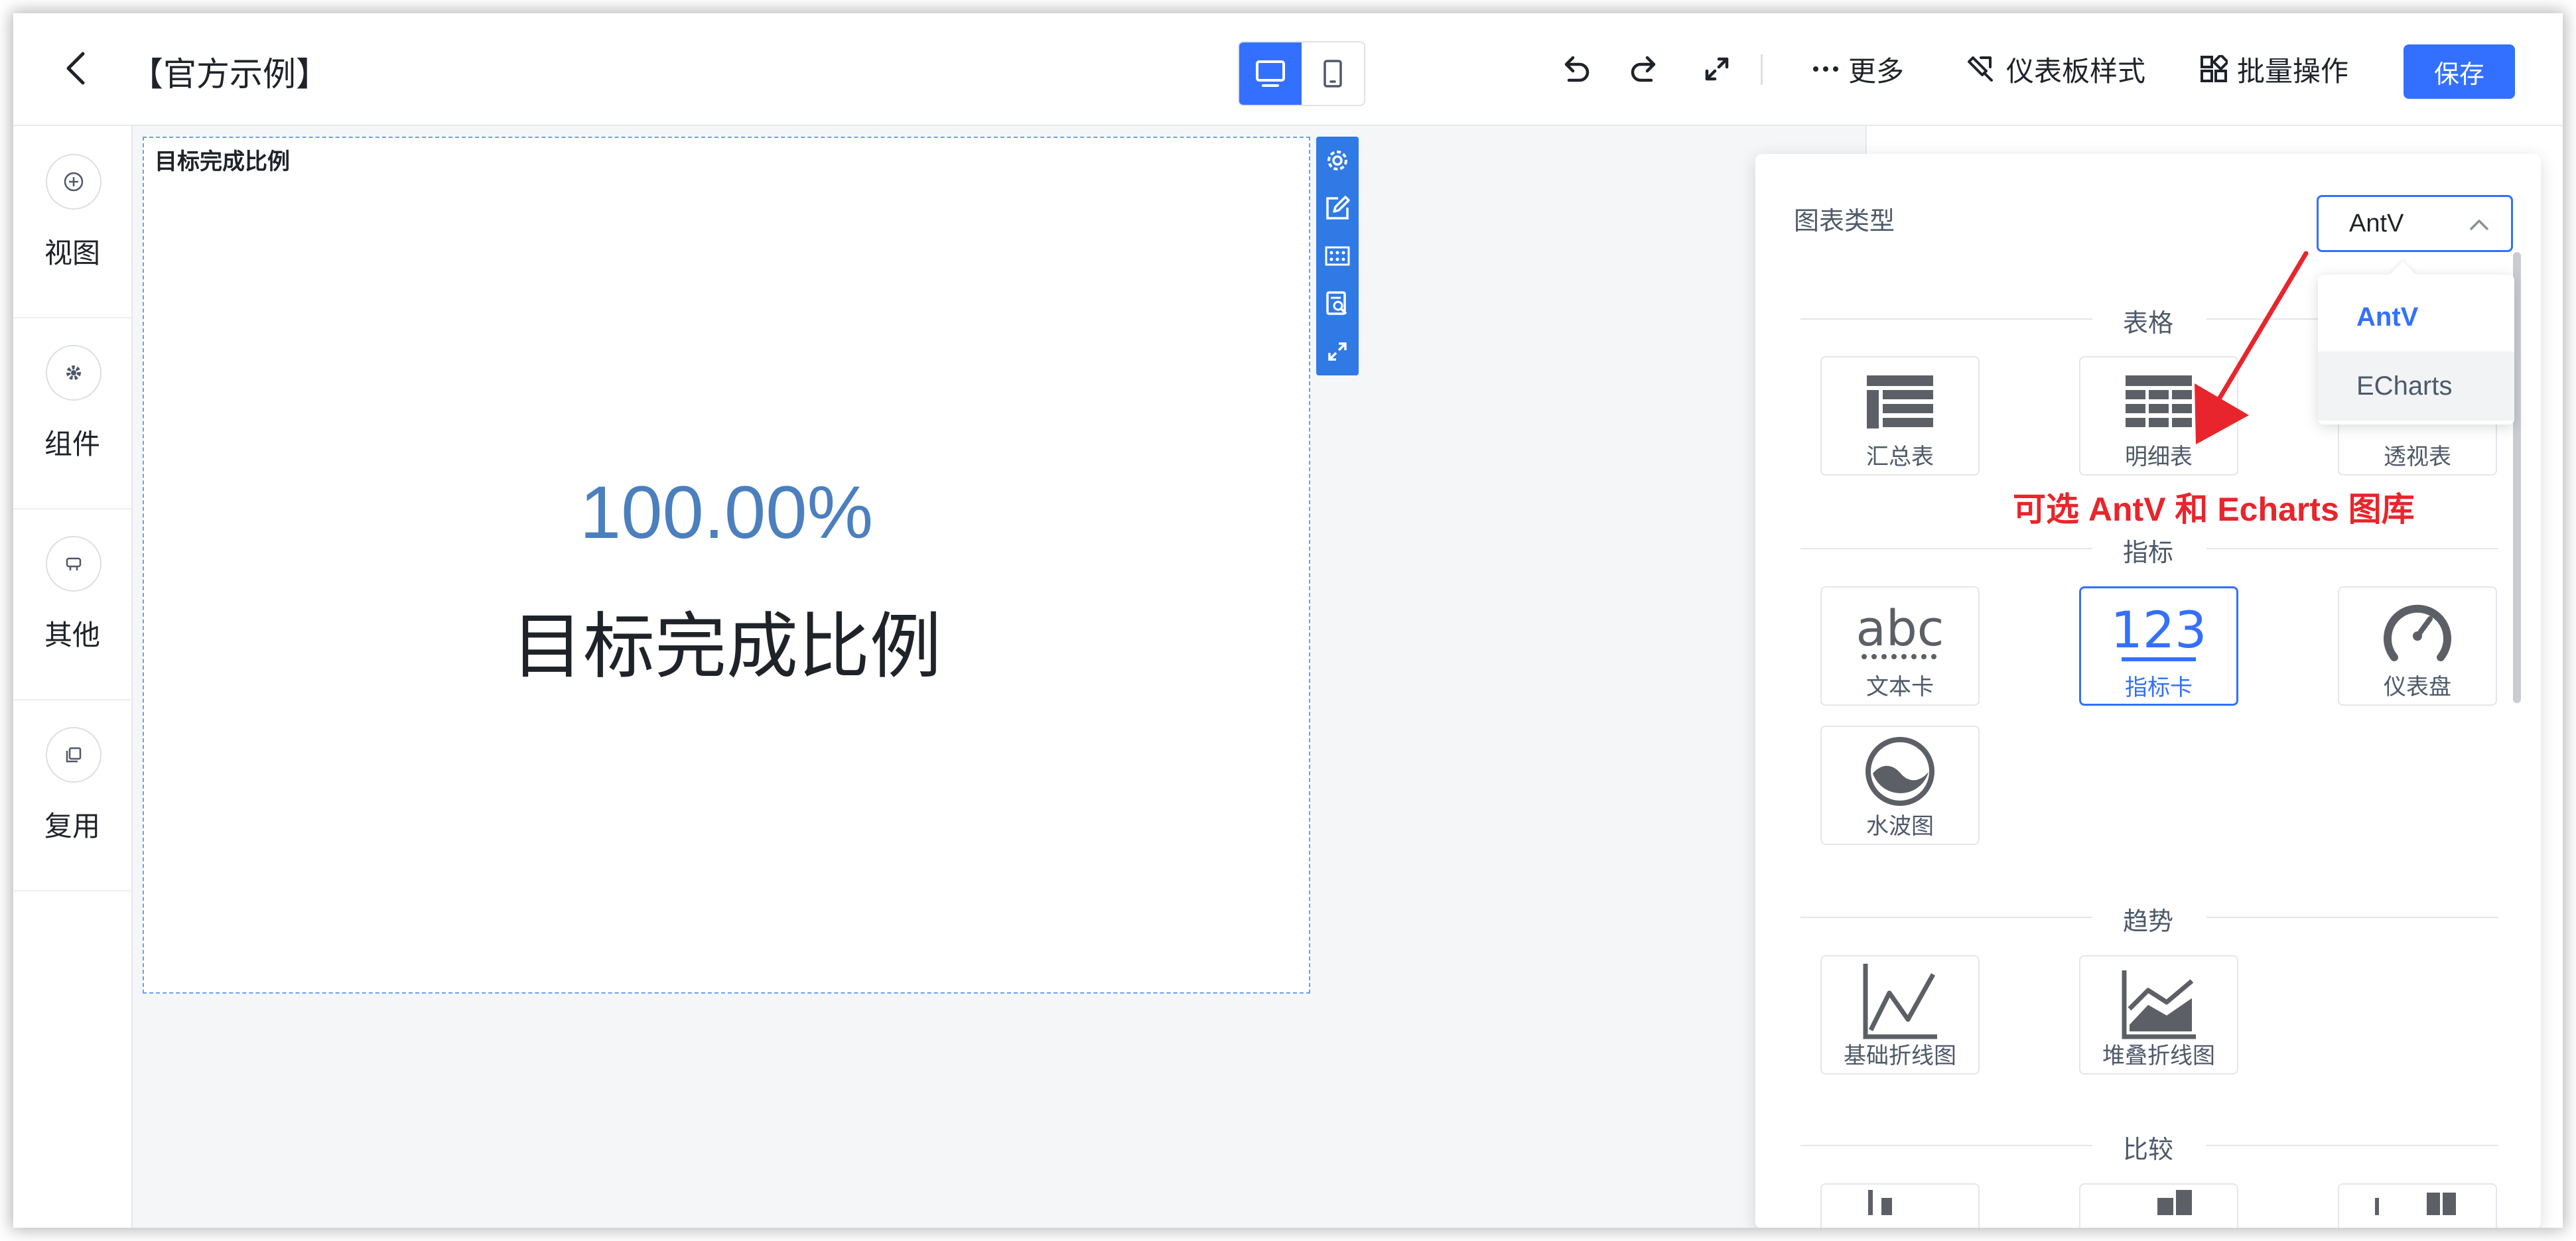 The width and height of the screenshot is (2576, 1241). What do you see at coordinates (1900, 457) in the screenshot?
I see `card-label: 汇总表` at bounding box center [1900, 457].